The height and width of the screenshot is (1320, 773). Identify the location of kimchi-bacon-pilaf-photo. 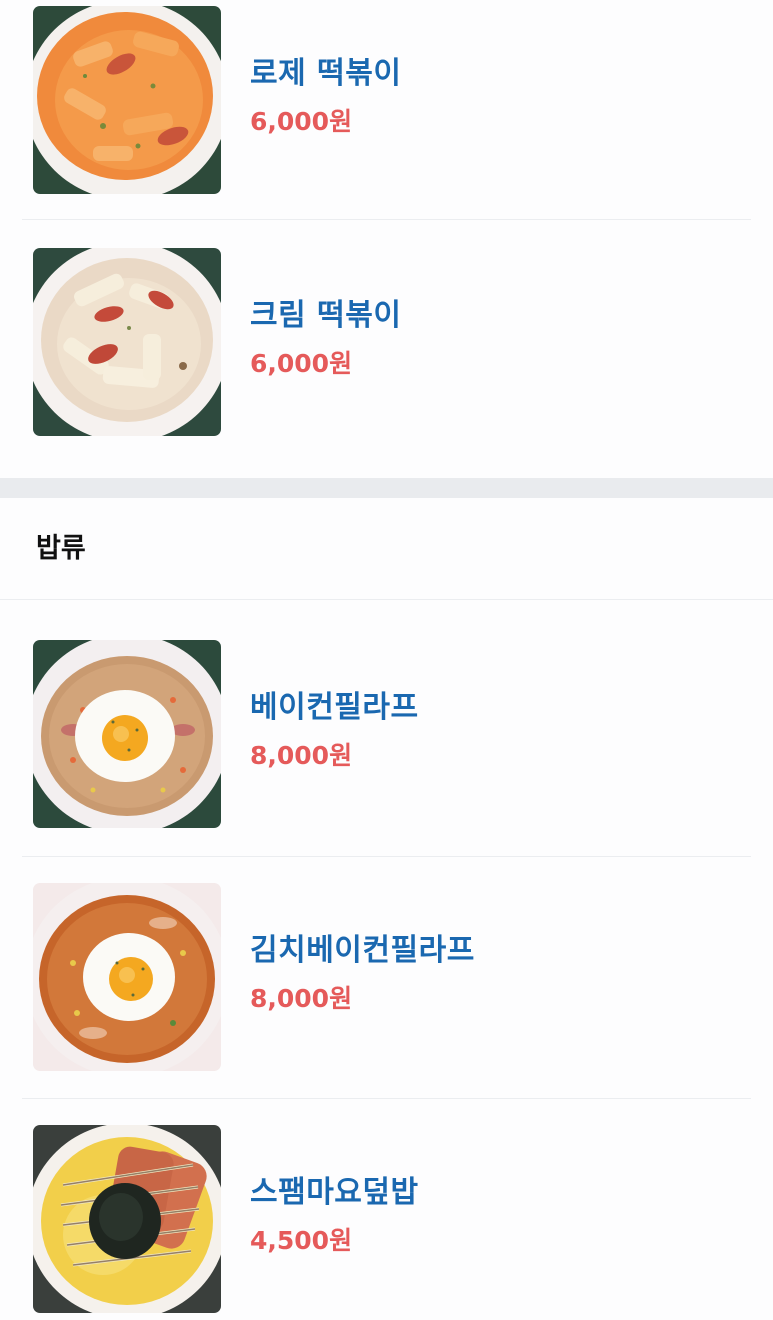
(127, 977).